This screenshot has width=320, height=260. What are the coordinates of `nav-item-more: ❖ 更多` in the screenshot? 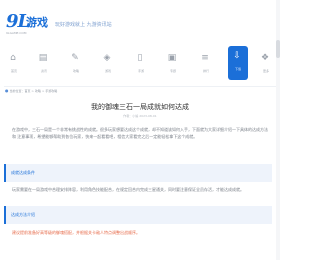 It's located at (266, 64).